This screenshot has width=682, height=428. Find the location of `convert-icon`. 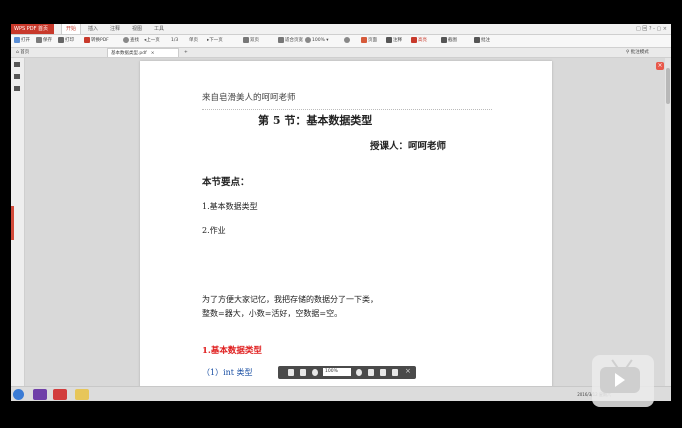

convert-icon is located at coordinates (87, 39).